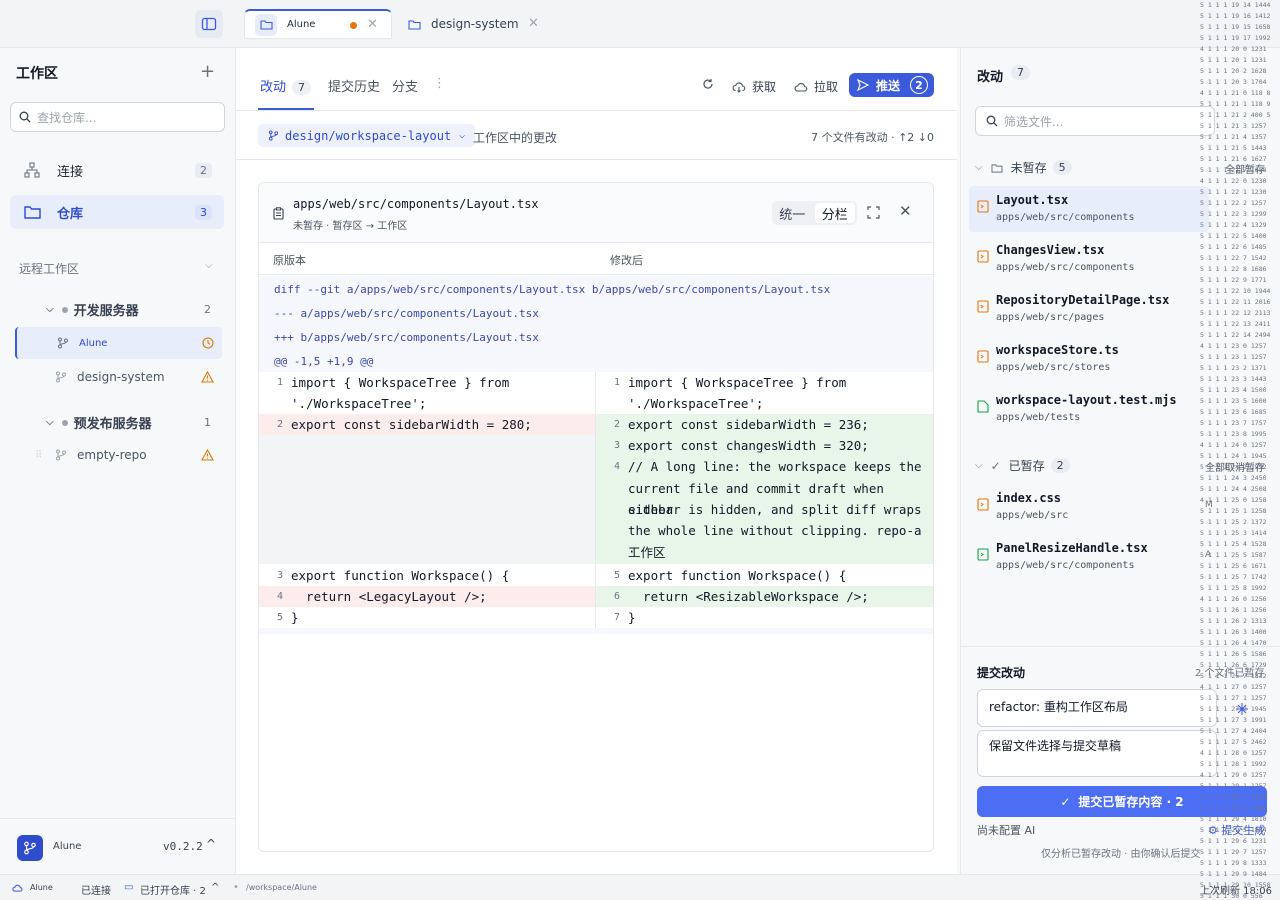 The width and height of the screenshot is (1280, 900). What do you see at coordinates (891, 85) in the screenshot?
I see `push-button: 推送 2` at bounding box center [891, 85].